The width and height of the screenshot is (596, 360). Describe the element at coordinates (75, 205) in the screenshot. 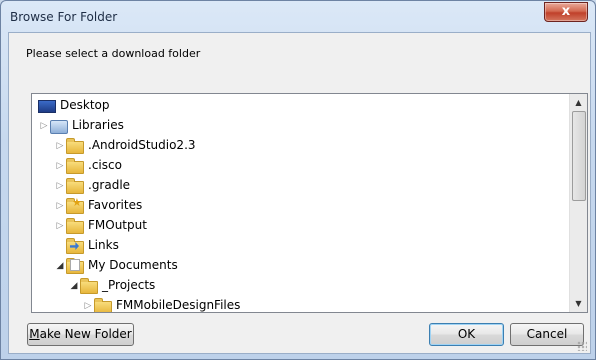

I see `favorites-folder-icon: ★` at that location.